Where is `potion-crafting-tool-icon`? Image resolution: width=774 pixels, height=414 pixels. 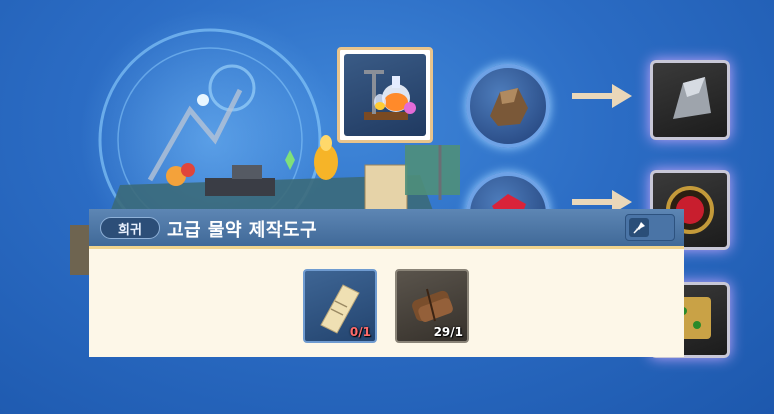 potion-crafting-tool-icon is located at coordinates (385, 95).